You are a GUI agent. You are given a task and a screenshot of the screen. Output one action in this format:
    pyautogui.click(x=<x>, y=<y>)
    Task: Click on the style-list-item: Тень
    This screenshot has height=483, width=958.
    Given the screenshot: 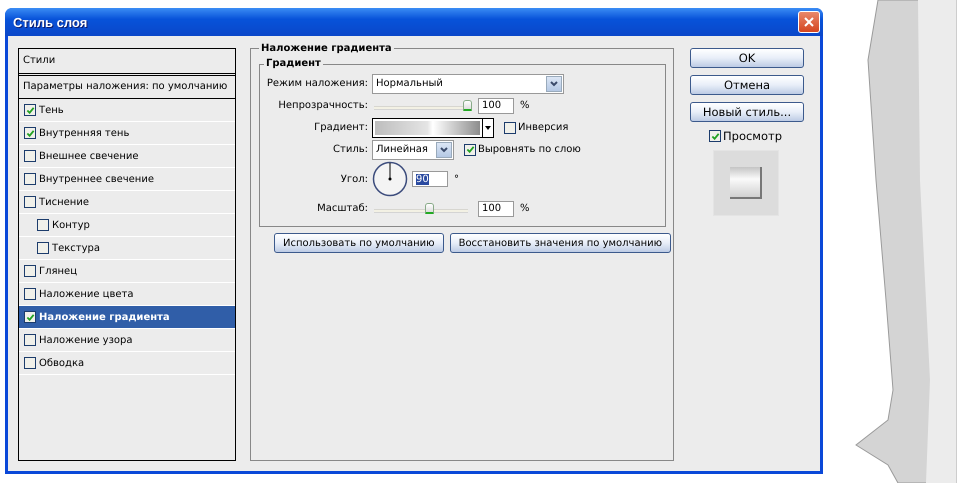 What is the action you would take?
    pyautogui.click(x=127, y=110)
    